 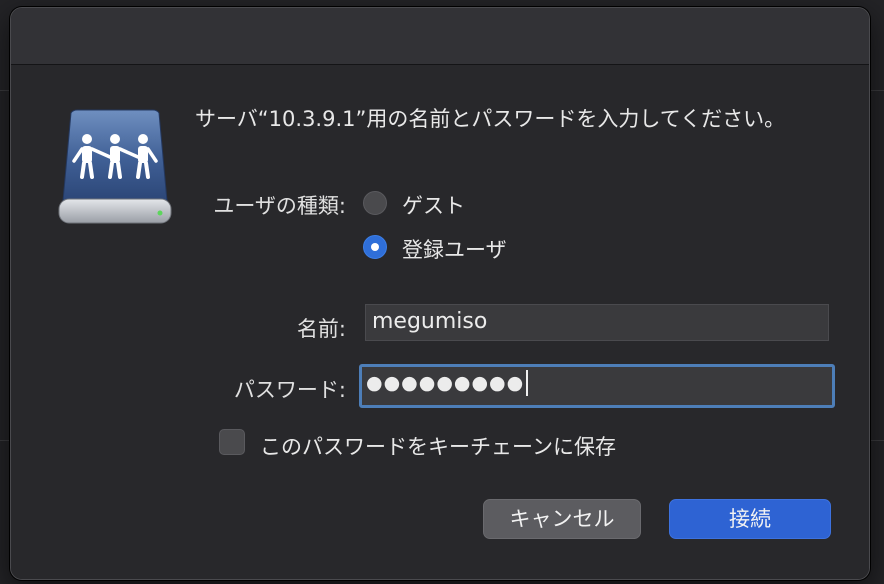 I want to click on password-masked-value: ●●●●●●●●●, so click(x=445, y=383).